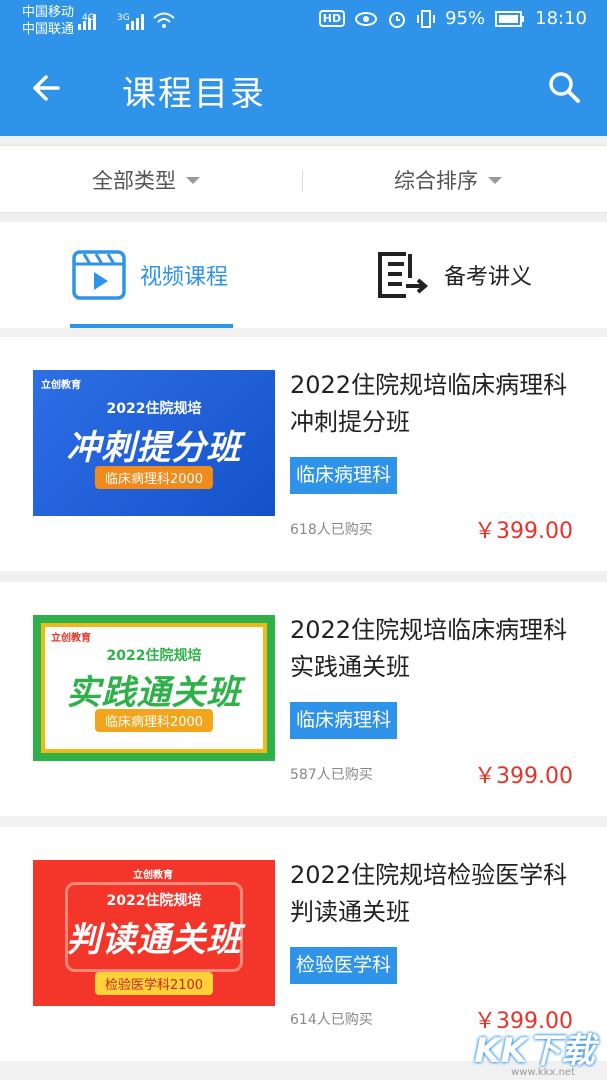 Image resolution: width=607 pixels, height=1080 pixels. What do you see at coordinates (154, 940) in the screenshot?
I see `thumb-headline: 判读通关班` at bounding box center [154, 940].